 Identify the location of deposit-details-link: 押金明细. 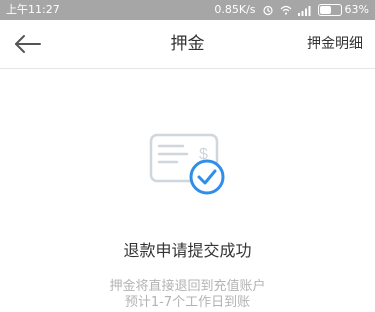
(335, 44).